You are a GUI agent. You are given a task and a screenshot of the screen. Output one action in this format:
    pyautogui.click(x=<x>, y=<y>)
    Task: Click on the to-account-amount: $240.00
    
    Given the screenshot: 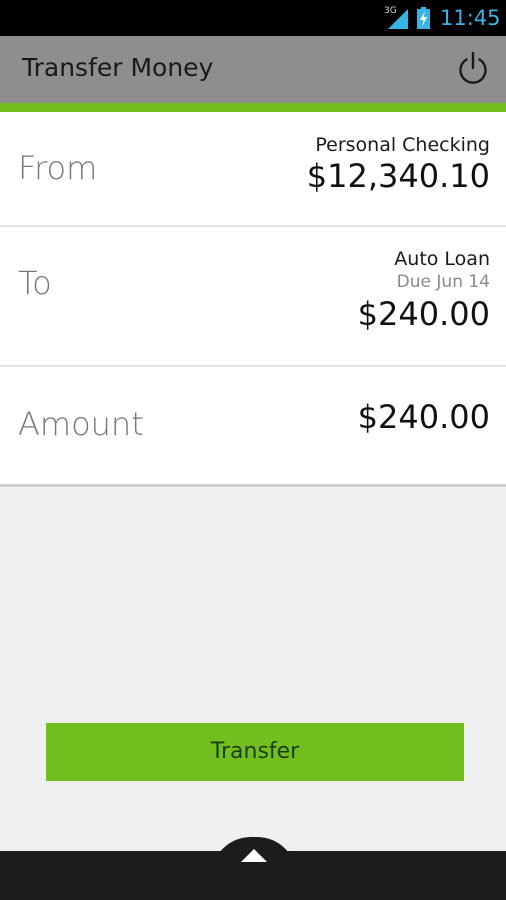 What is the action you would take?
    pyautogui.click(x=423, y=314)
    